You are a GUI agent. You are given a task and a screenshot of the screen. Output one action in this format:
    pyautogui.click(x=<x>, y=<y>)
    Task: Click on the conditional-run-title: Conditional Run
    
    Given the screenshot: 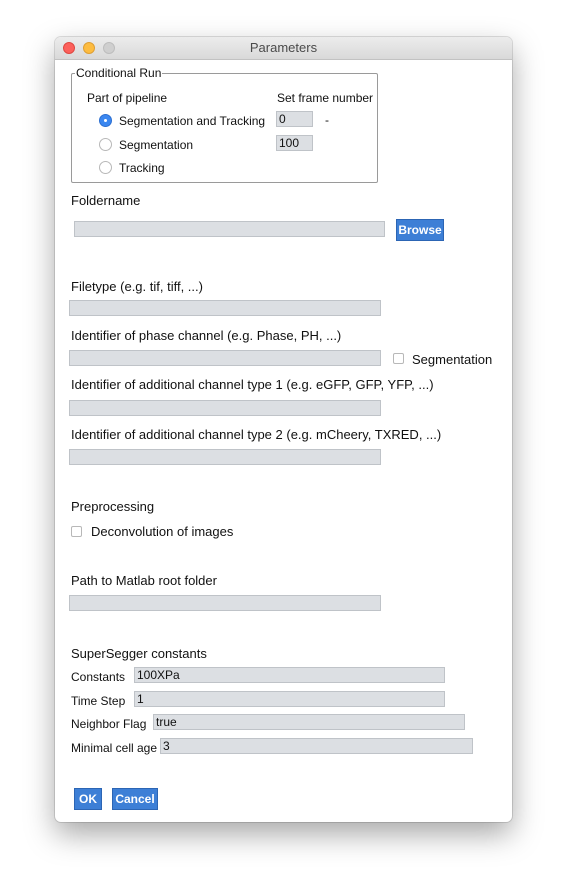 What is the action you would take?
    pyautogui.click(x=119, y=73)
    